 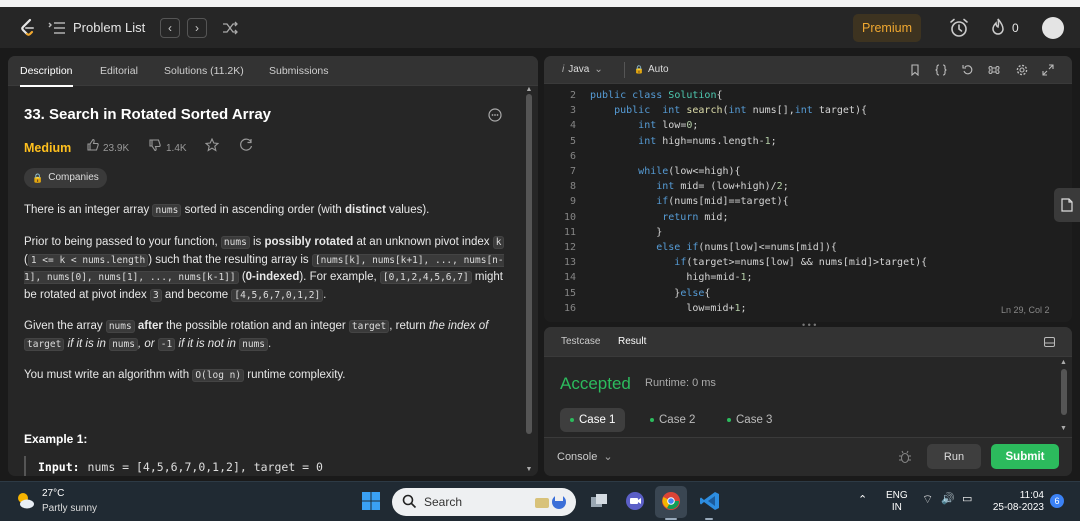 What do you see at coordinates (550, 502) in the screenshot?
I see `search-highlight-icon` at bounding box center [550, 502].